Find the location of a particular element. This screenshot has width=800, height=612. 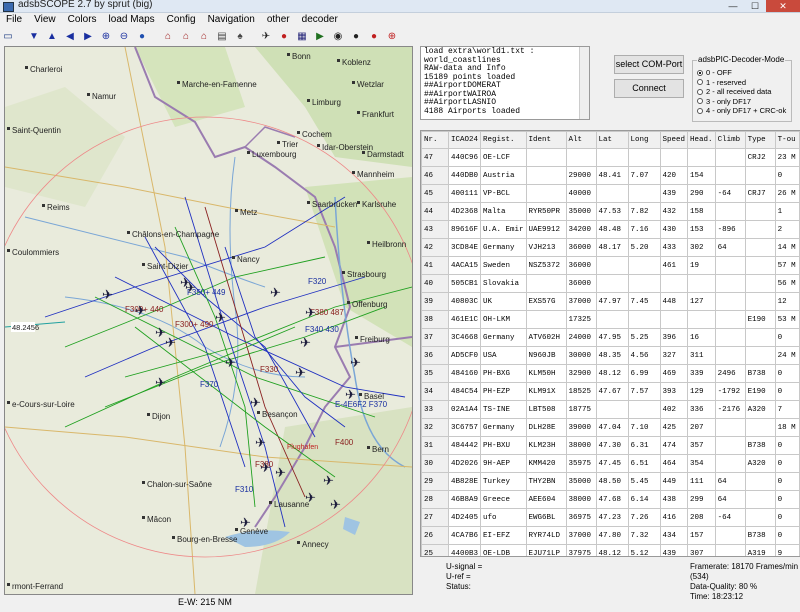

table-row: 40 505CB1 Slovakia 36000 56 M is located at coordinates (610, 283).